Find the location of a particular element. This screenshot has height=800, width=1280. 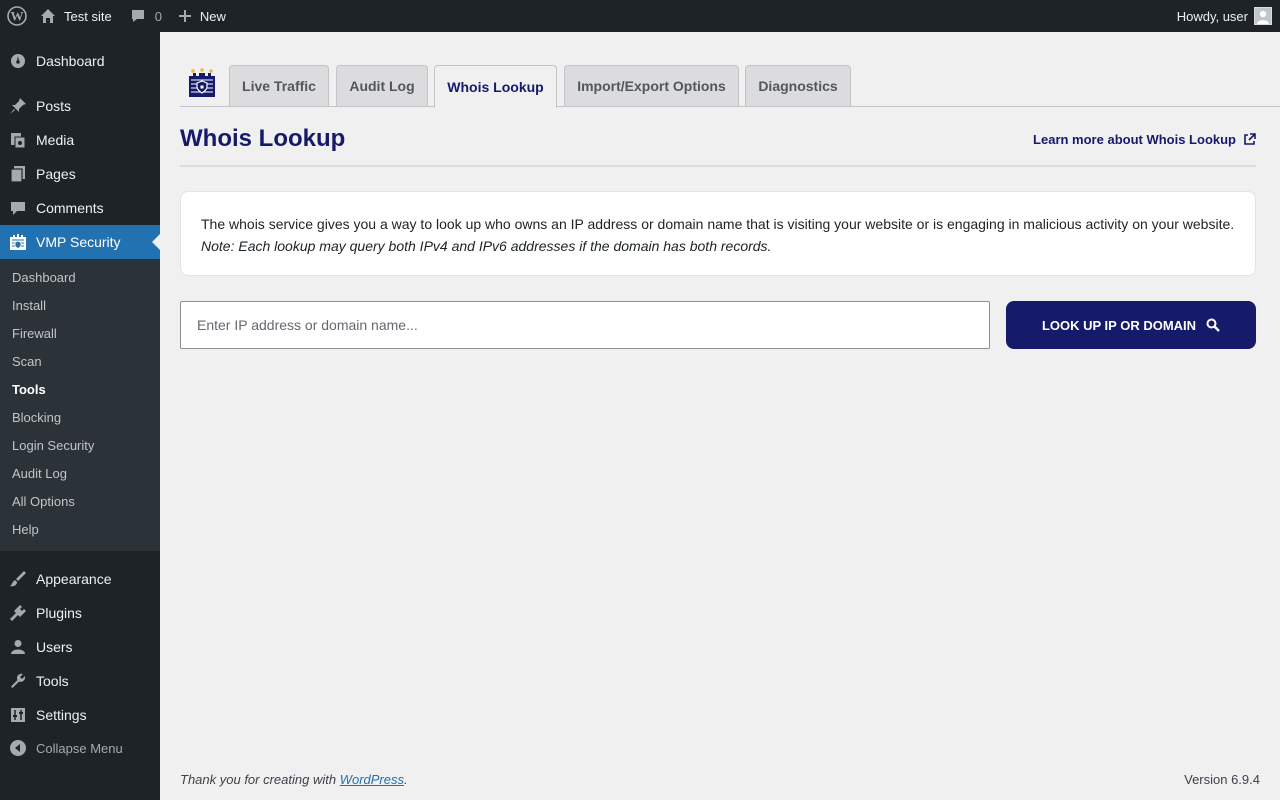

footer-version: Version 6.9.4 is located at coordinates (1222, 779).